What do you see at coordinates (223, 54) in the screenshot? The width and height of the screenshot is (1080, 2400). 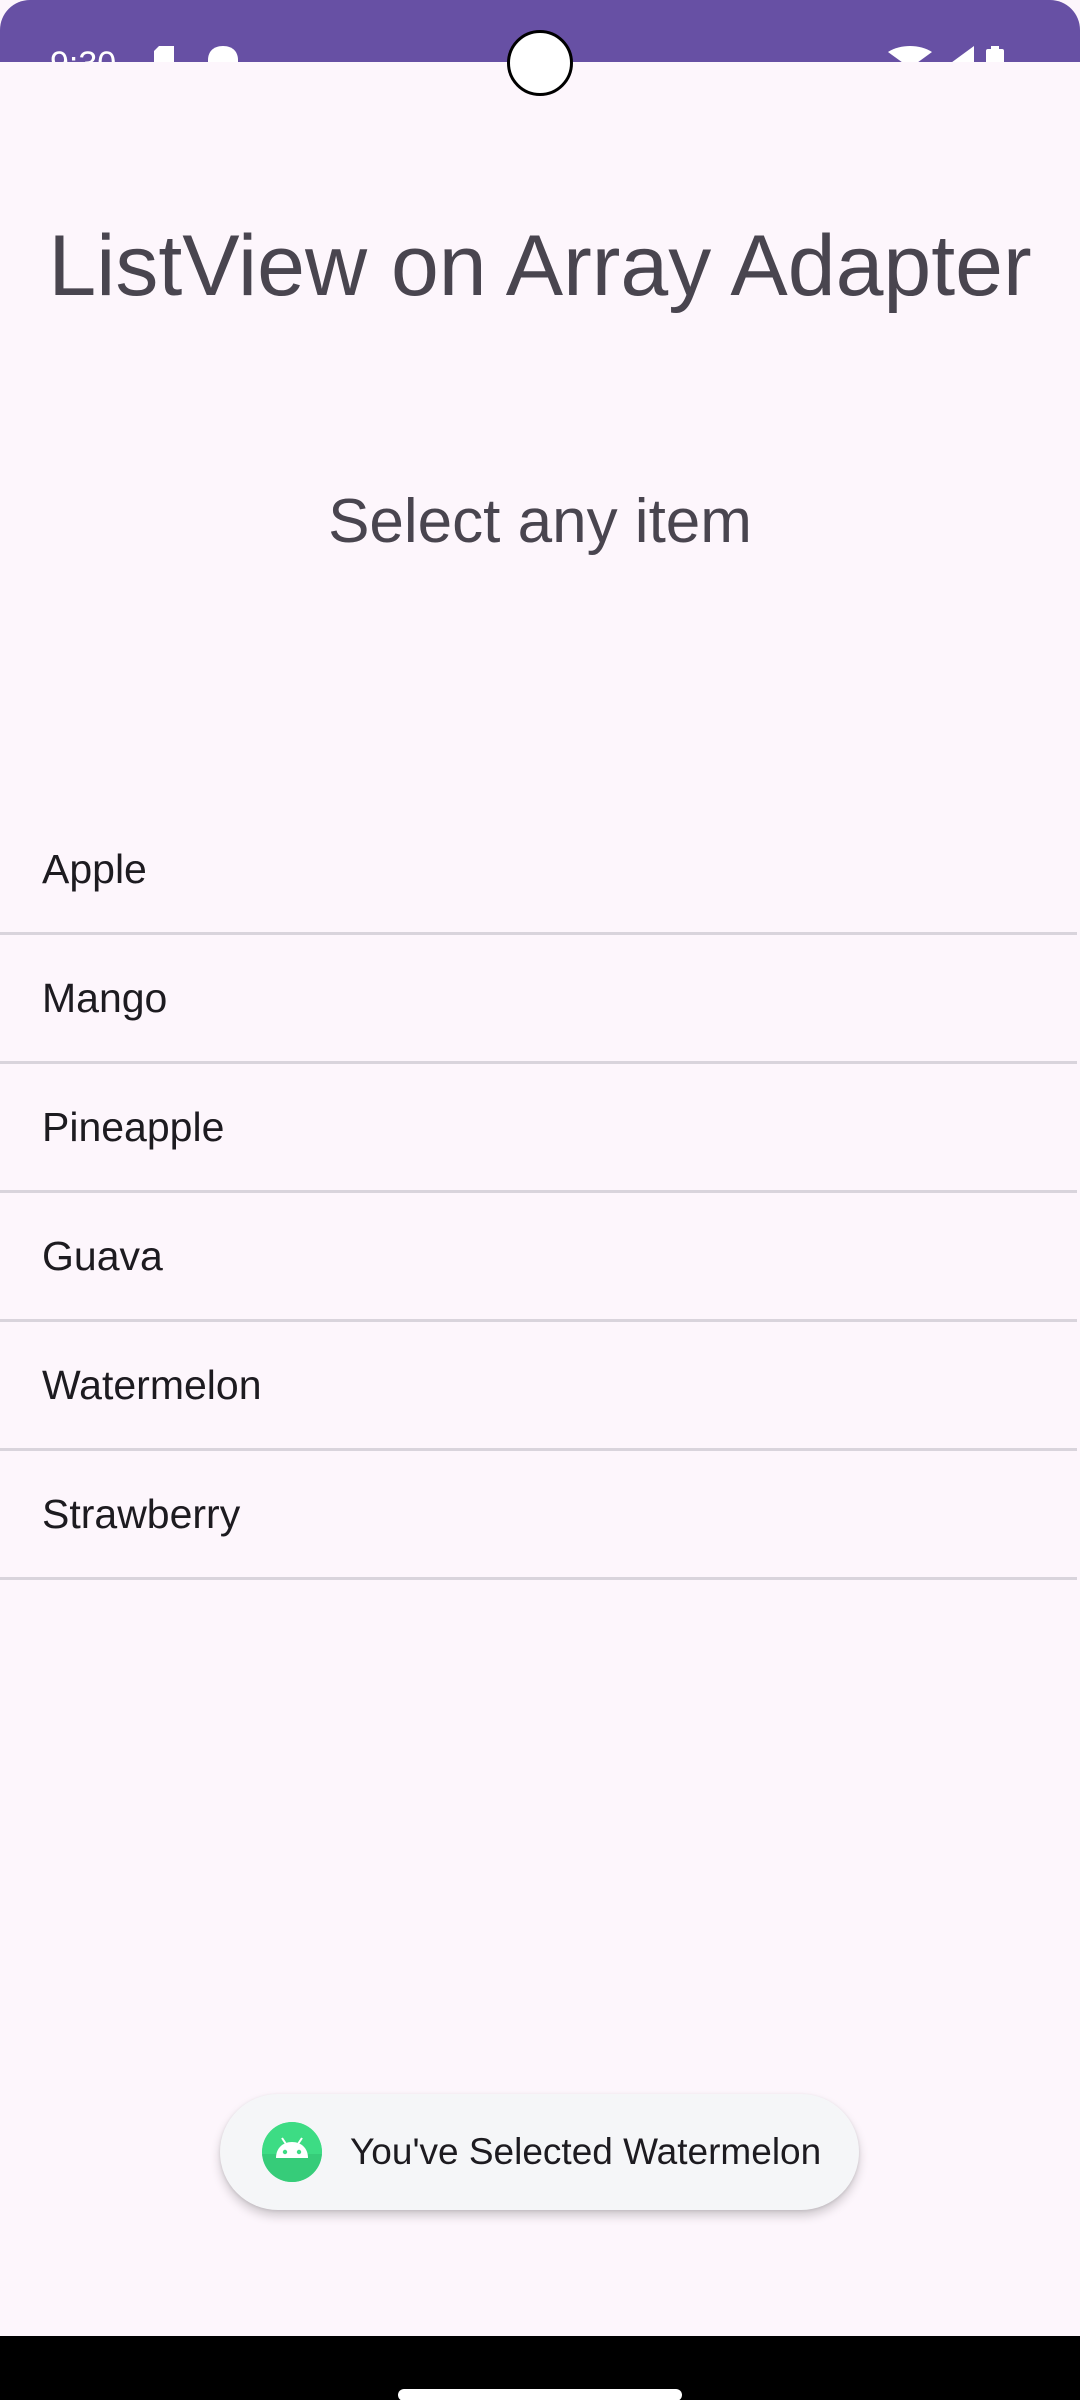 I see `media-icon` at bounding box center [223, 54].